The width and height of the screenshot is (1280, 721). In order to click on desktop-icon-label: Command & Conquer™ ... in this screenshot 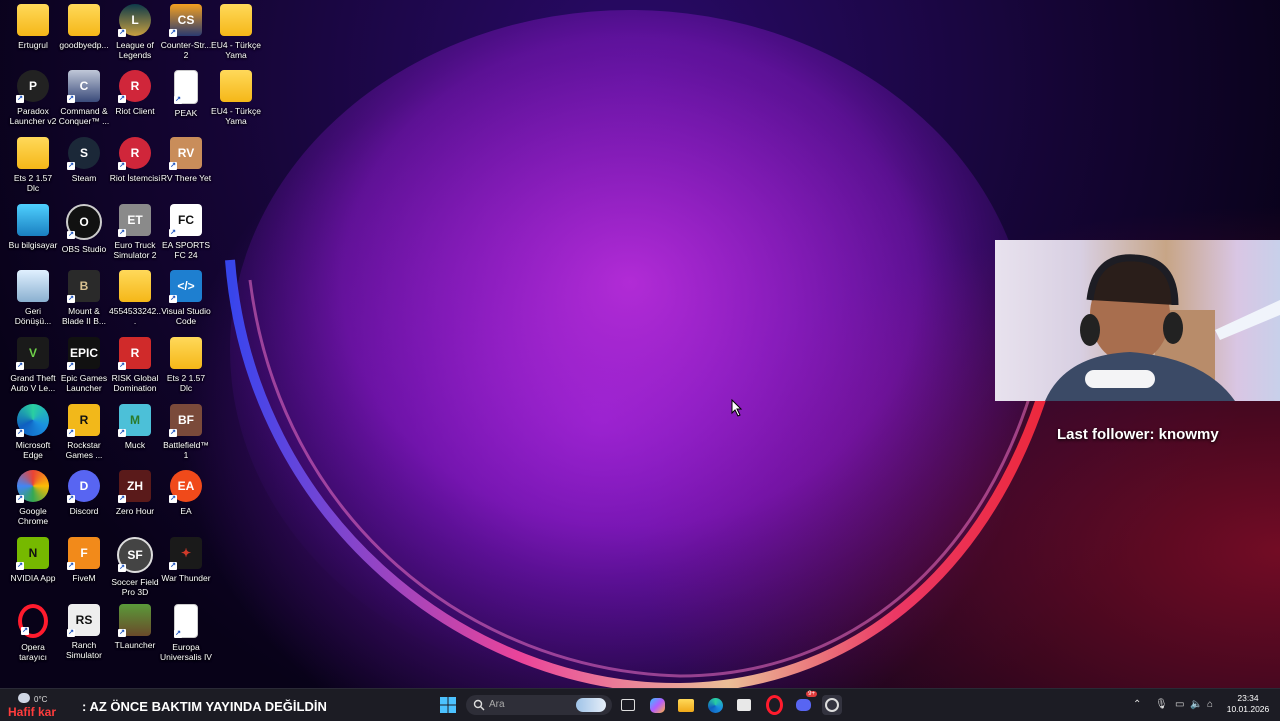, I will do `click(84, 116)`.